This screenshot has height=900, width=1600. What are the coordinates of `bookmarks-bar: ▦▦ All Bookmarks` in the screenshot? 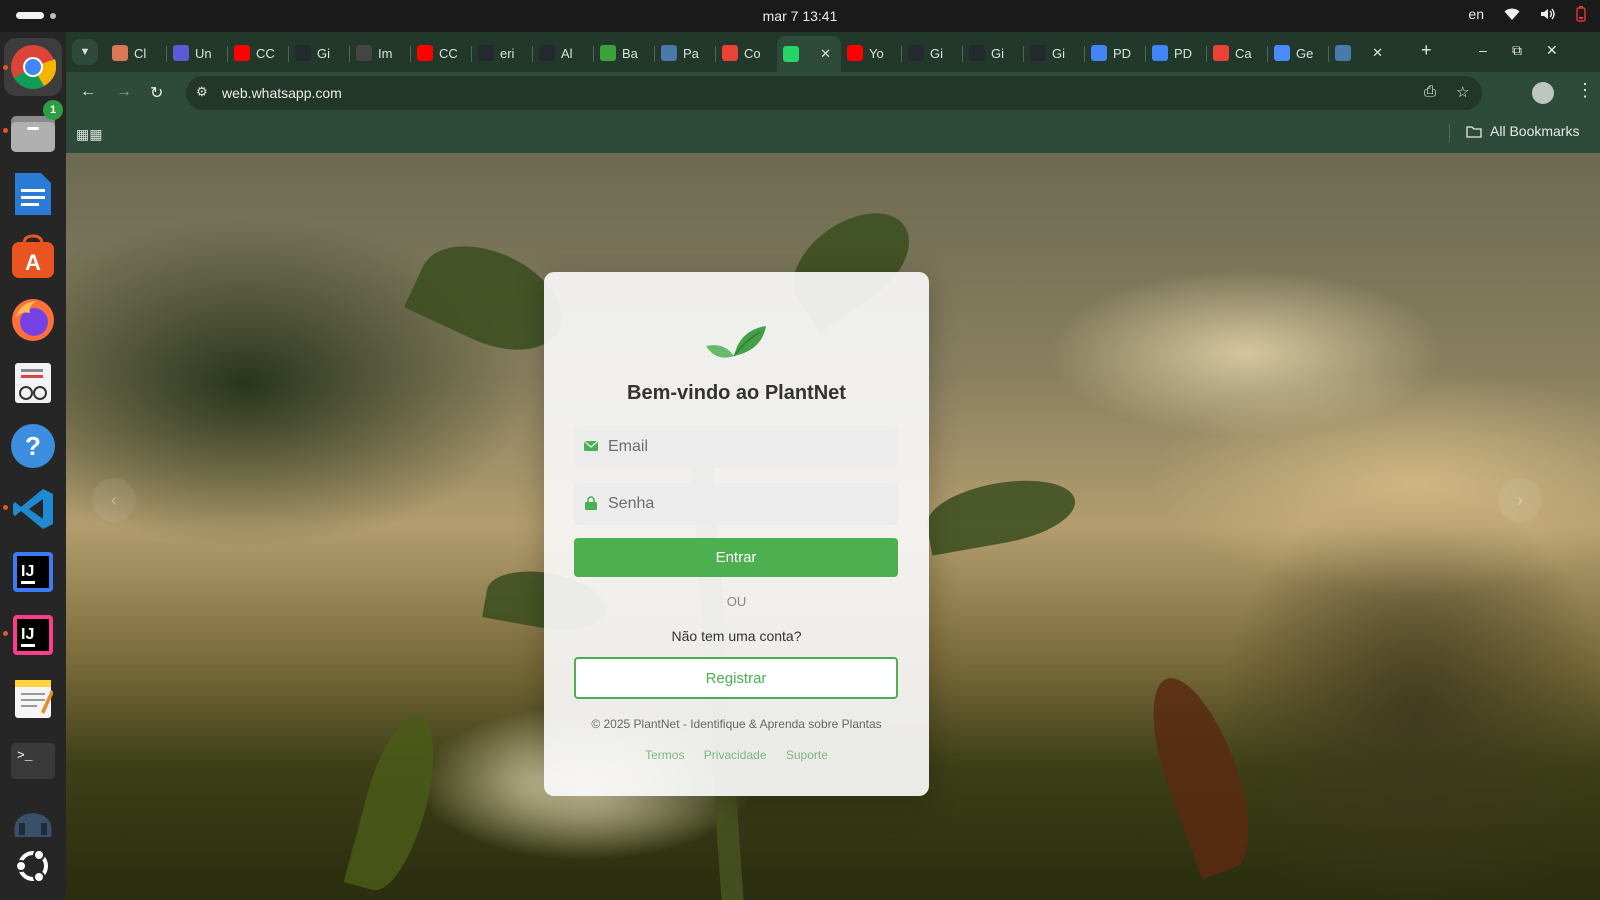 It's located at (833, 133).